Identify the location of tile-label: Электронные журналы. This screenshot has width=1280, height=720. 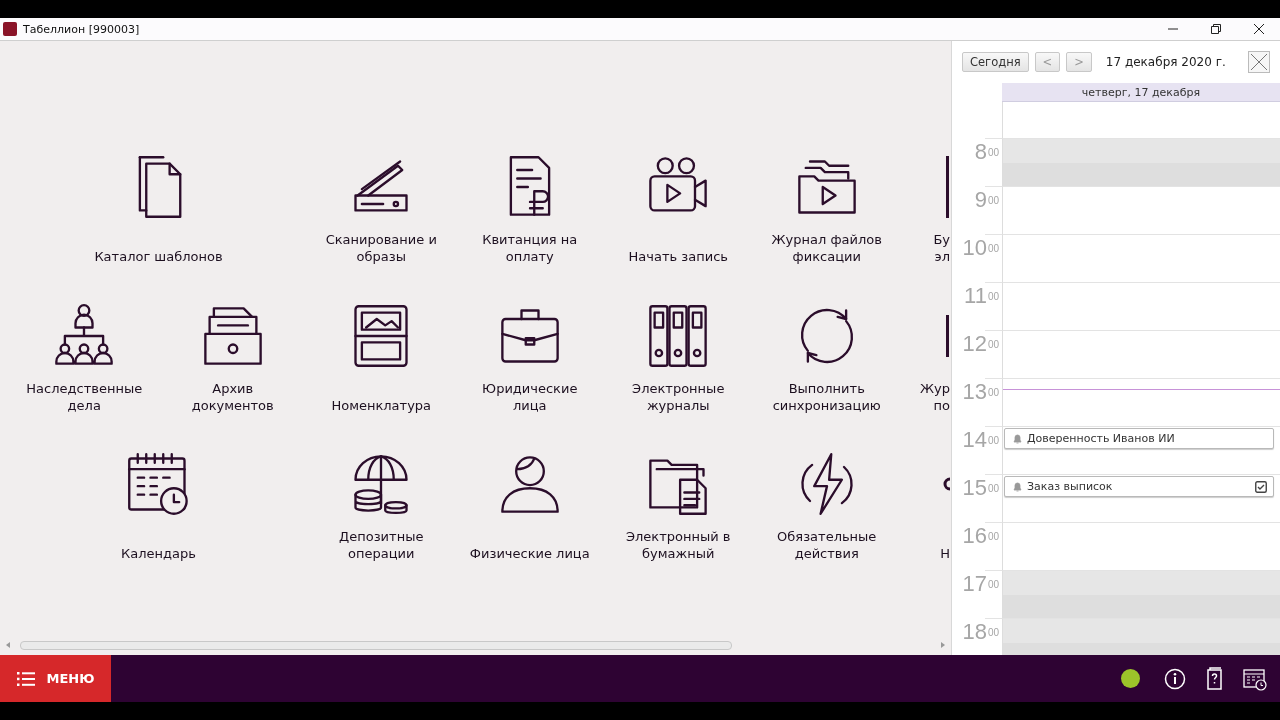
(678, 396).